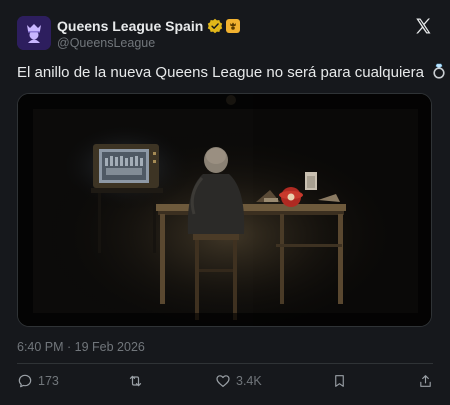 The width and height of the screenshot is (450, 405). I want to click on like-button: 3.4K, so click(238, 381).